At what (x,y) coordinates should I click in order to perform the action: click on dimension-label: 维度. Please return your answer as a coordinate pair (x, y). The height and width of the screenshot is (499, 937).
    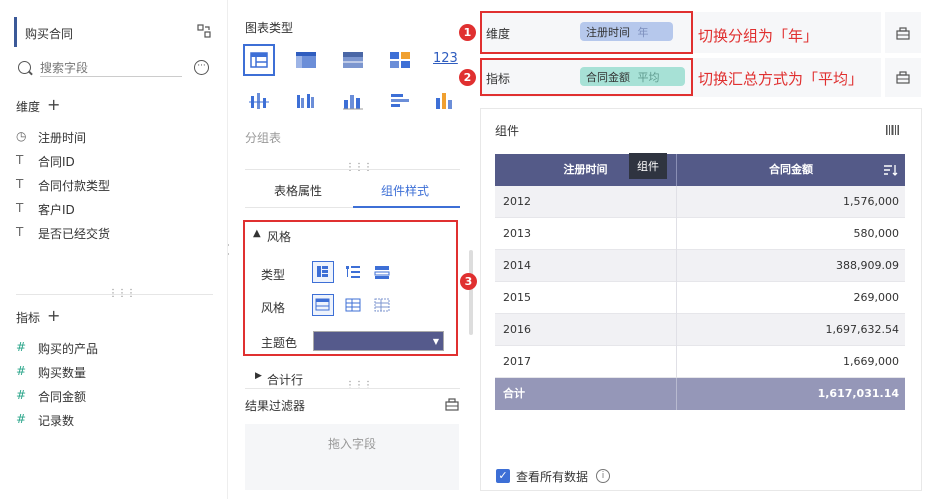
    Looking at the image, I should click on (498, 34).